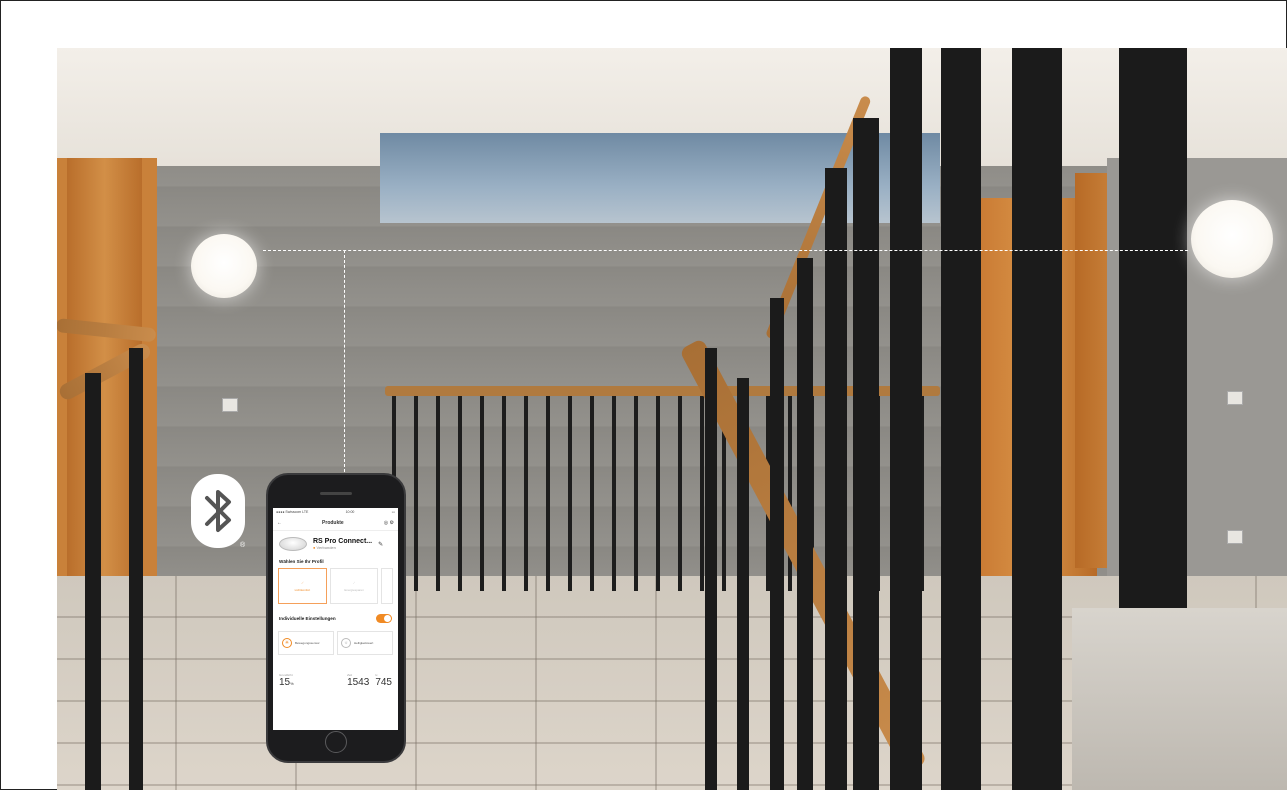  Describe the element at coordinates (389, 523) in the screenshot. I see `header-icons: ◎ ⚙` at that location.